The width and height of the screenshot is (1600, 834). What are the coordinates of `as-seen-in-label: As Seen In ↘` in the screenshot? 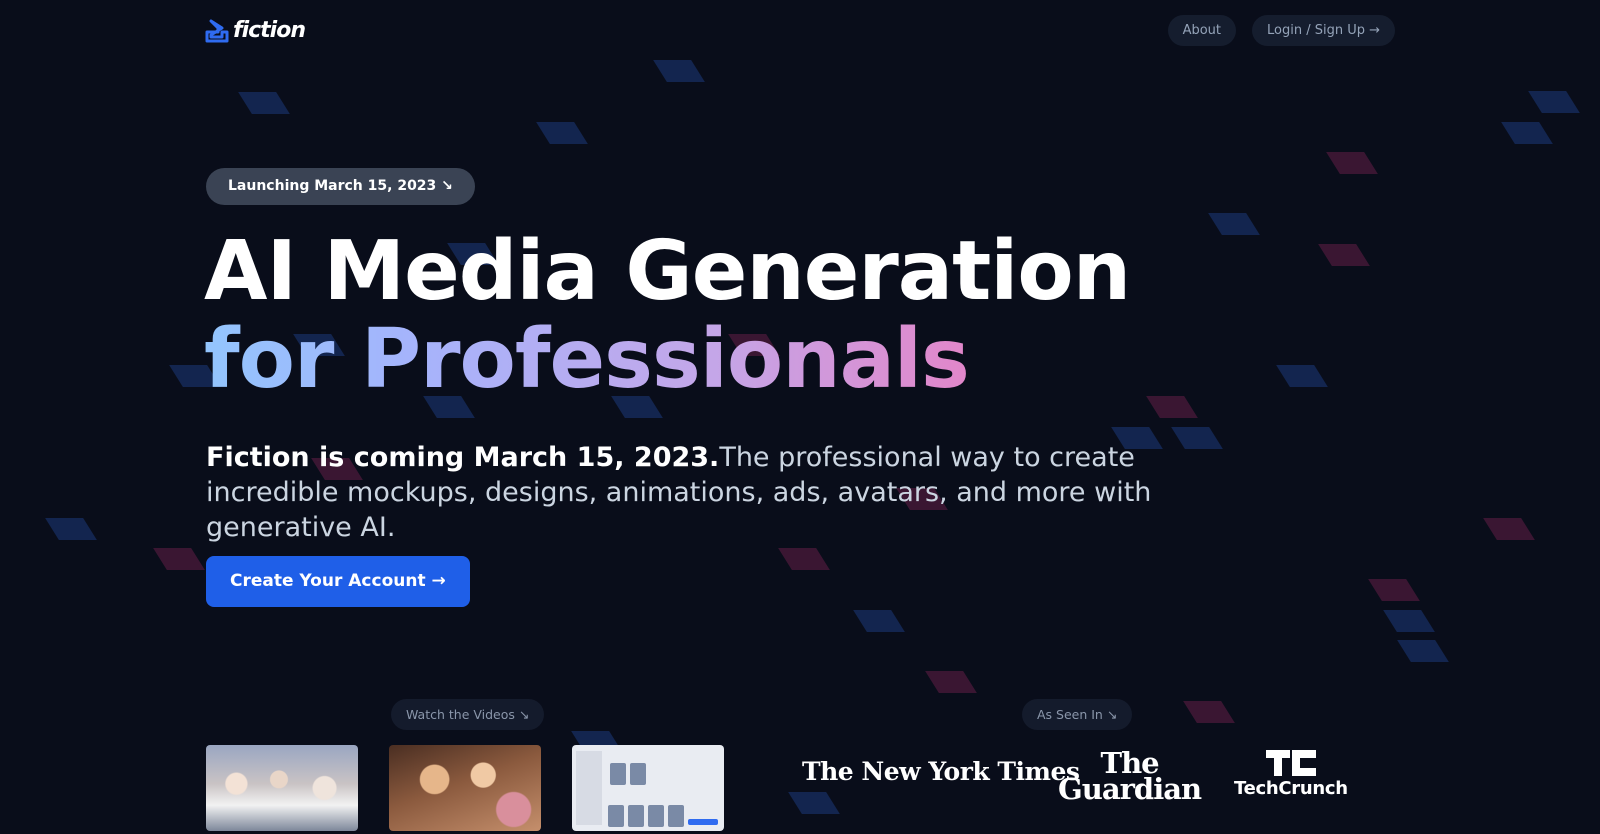 It's located at (1077, 714).